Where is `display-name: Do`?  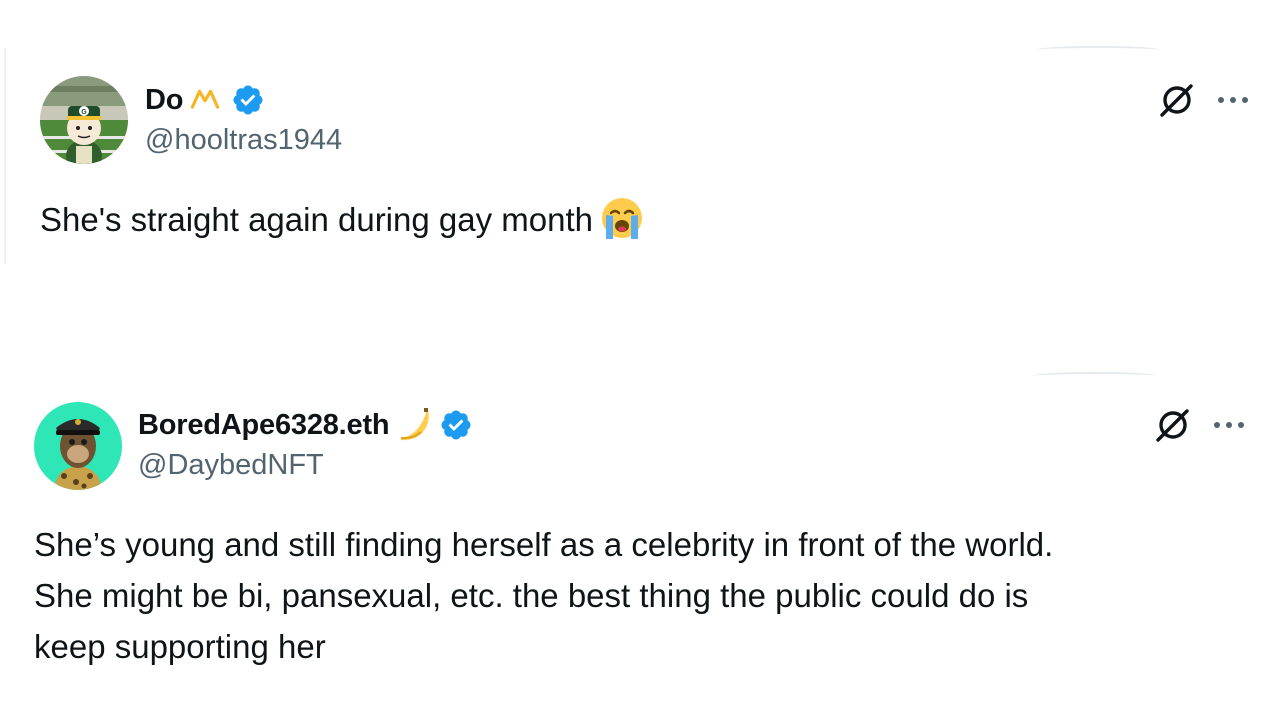
display-name: Do is located at coordinates (164, 100).